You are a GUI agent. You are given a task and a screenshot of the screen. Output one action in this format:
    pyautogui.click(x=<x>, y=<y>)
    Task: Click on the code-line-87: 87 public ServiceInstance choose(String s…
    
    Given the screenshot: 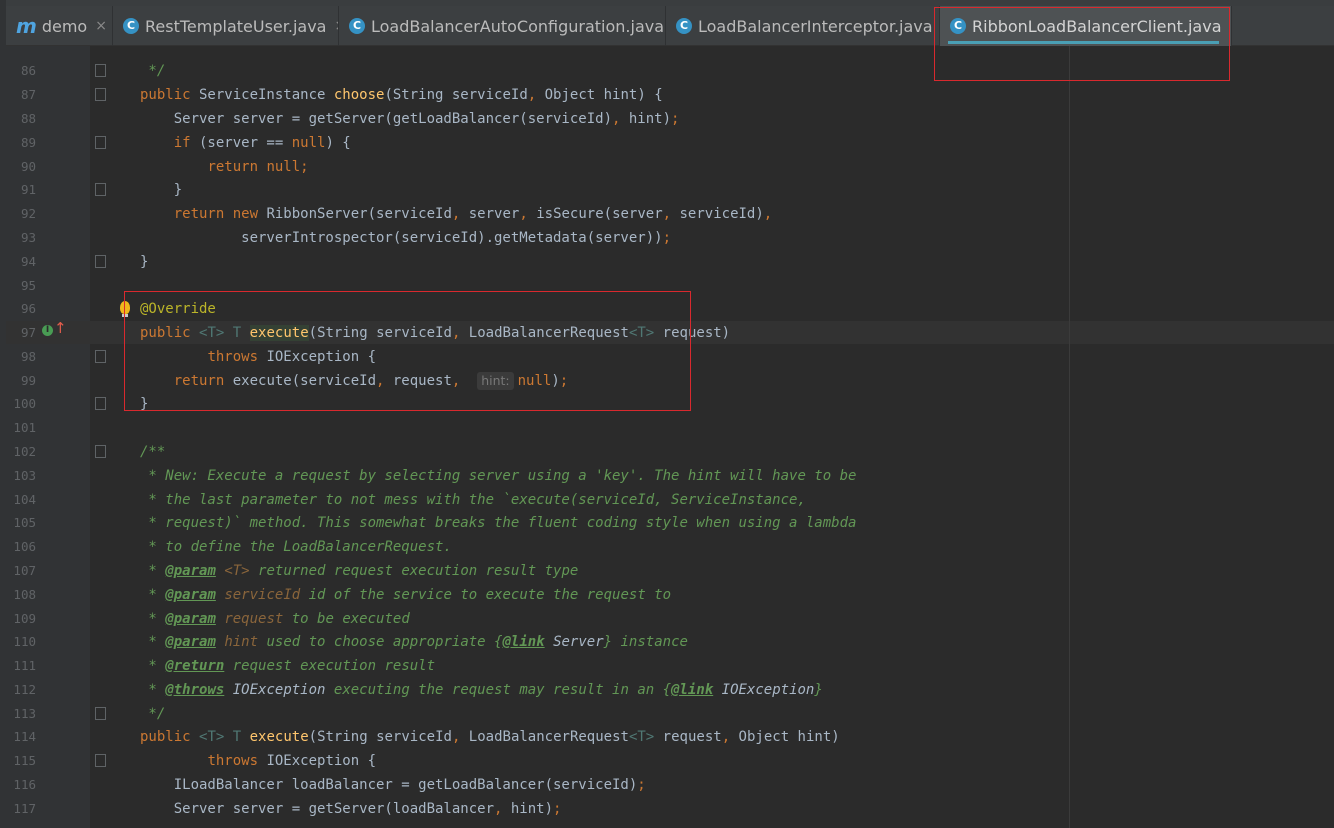 What is the action you would take?
    pyautogui.click(x=666, y=95)
    